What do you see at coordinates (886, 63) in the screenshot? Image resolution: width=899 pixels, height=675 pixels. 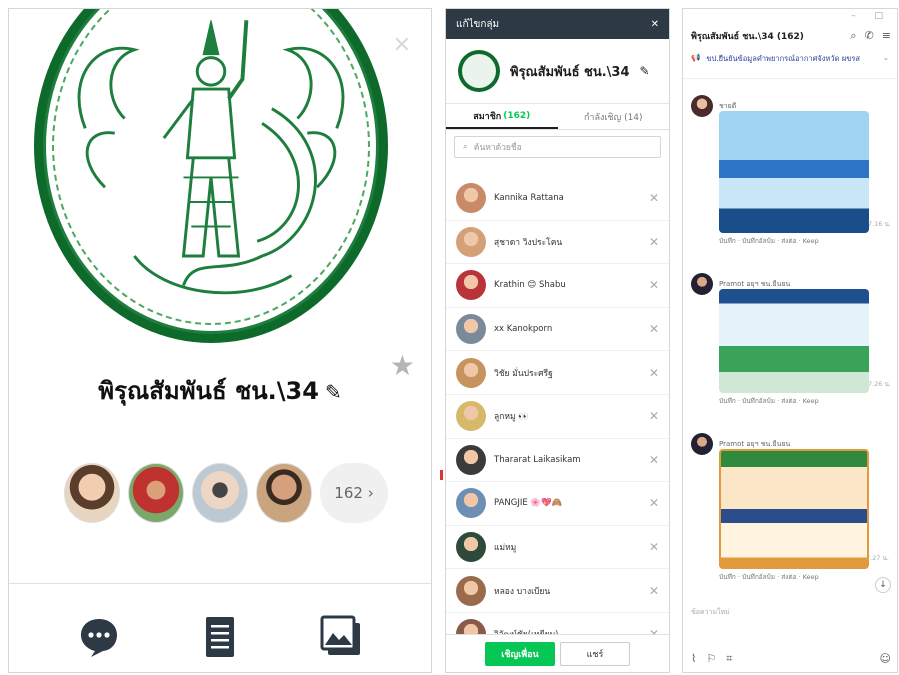 I see `chevron-down-icon: ⌄` at bounding box center [886, 63].